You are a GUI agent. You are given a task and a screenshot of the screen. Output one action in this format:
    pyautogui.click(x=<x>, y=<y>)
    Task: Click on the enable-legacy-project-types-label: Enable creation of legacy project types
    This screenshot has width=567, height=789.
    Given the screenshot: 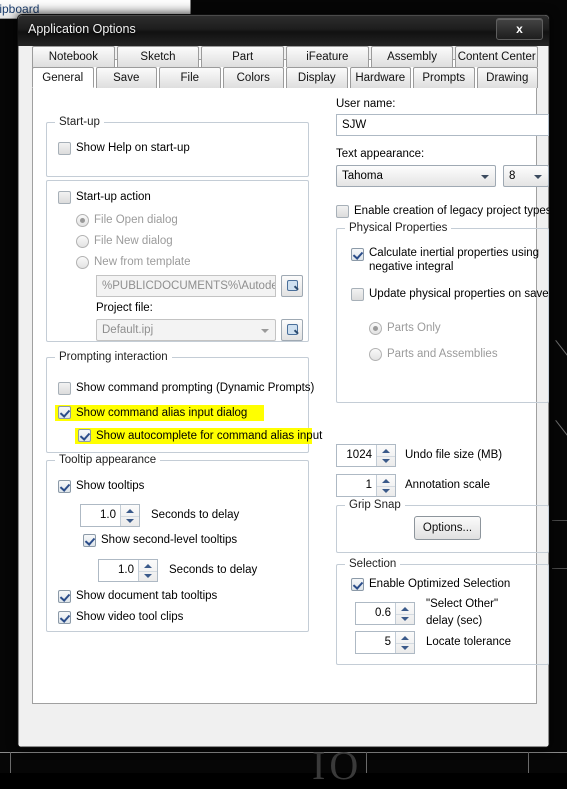 What is the action you would take?
    pyautogui.click(x=452, y=211)
    